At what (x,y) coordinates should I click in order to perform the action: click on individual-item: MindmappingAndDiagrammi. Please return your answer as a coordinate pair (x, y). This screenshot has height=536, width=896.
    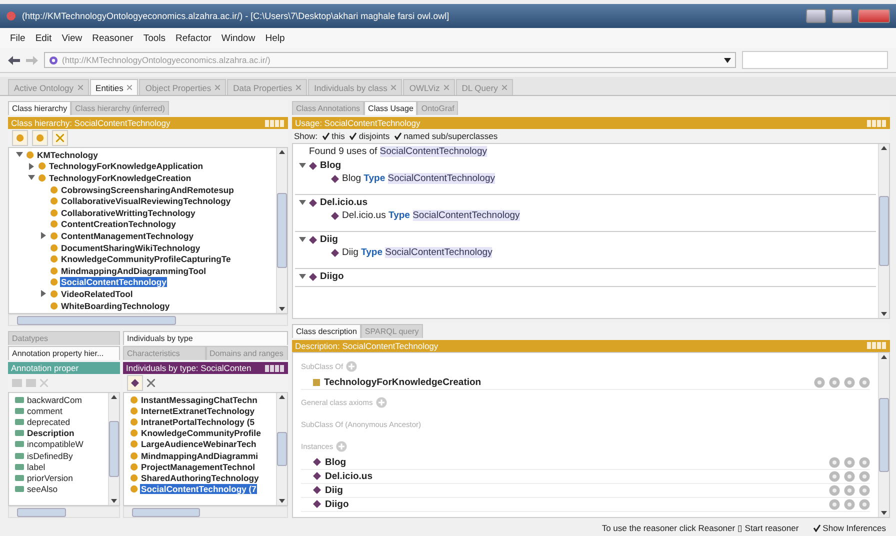
    Looking at the image, I should click on (199, 455).